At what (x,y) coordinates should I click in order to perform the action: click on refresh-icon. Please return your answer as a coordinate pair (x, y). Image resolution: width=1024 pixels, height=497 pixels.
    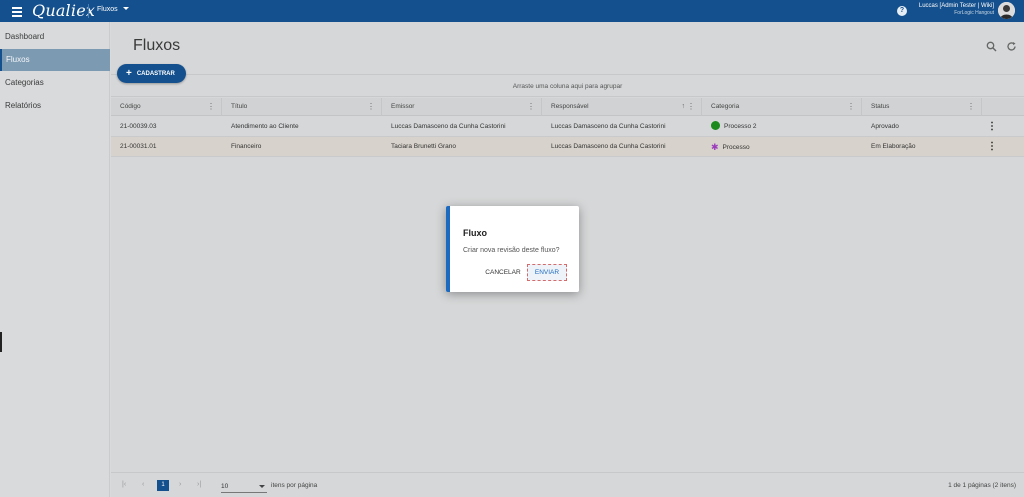
    Looking at the image, I should click on (1011, 47).